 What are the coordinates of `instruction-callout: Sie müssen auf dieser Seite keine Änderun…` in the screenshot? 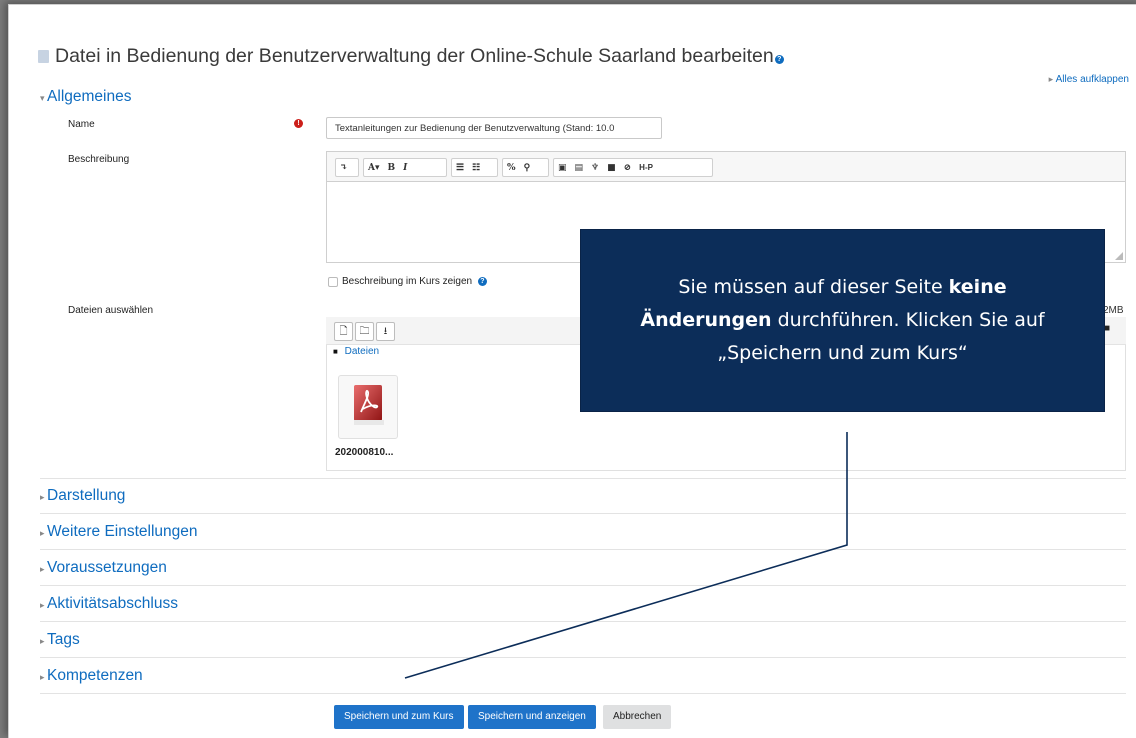 It's located at (842, 320).